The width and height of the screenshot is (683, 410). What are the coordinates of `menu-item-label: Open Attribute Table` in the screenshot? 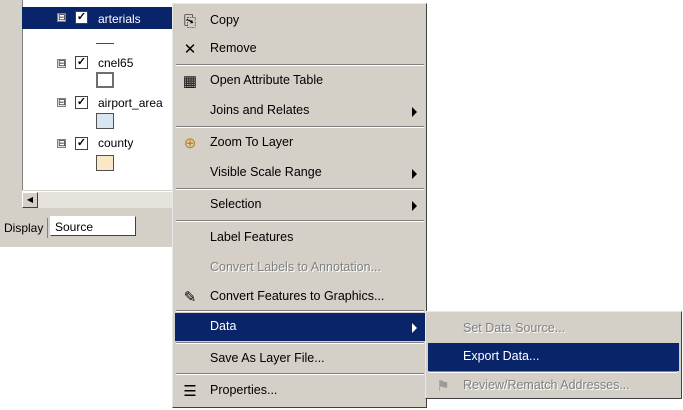 It's located at (267, 80).